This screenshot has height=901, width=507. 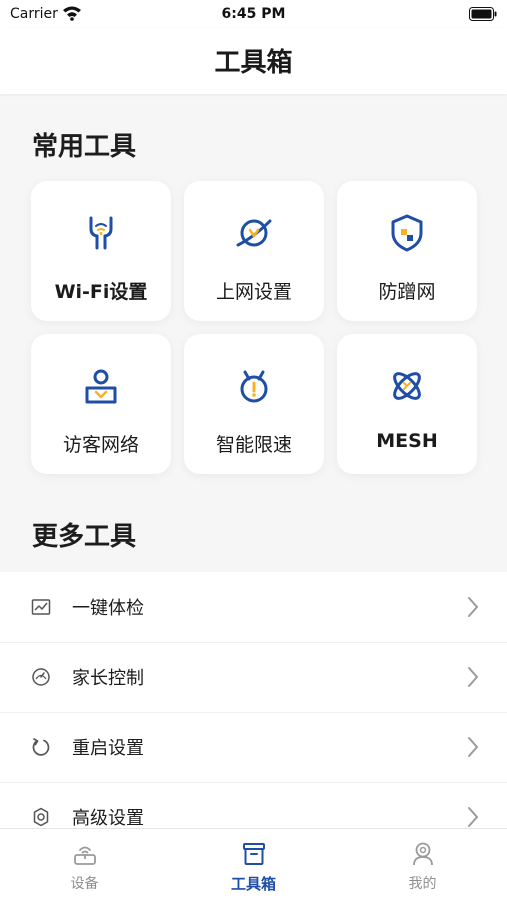 What do you see at coordinates (108, 608) in the screenshot?
I see `list-item-label: 一键体检` at bounding box center [108, 608].